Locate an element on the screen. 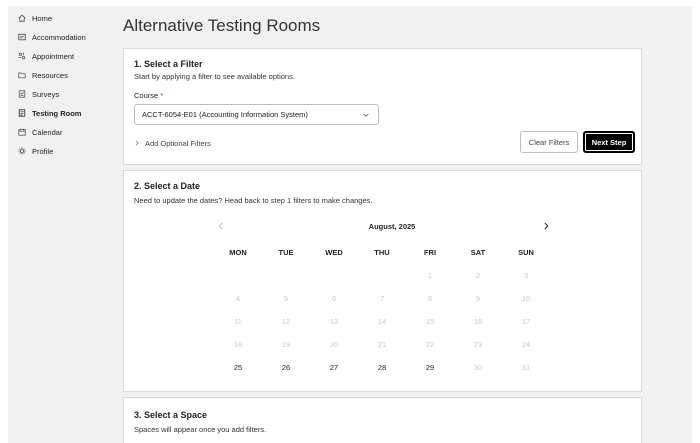 Image resolution: width=700 pixels, height=443 pixels. calendar-day: 17 is located at coordinates (526, 321).